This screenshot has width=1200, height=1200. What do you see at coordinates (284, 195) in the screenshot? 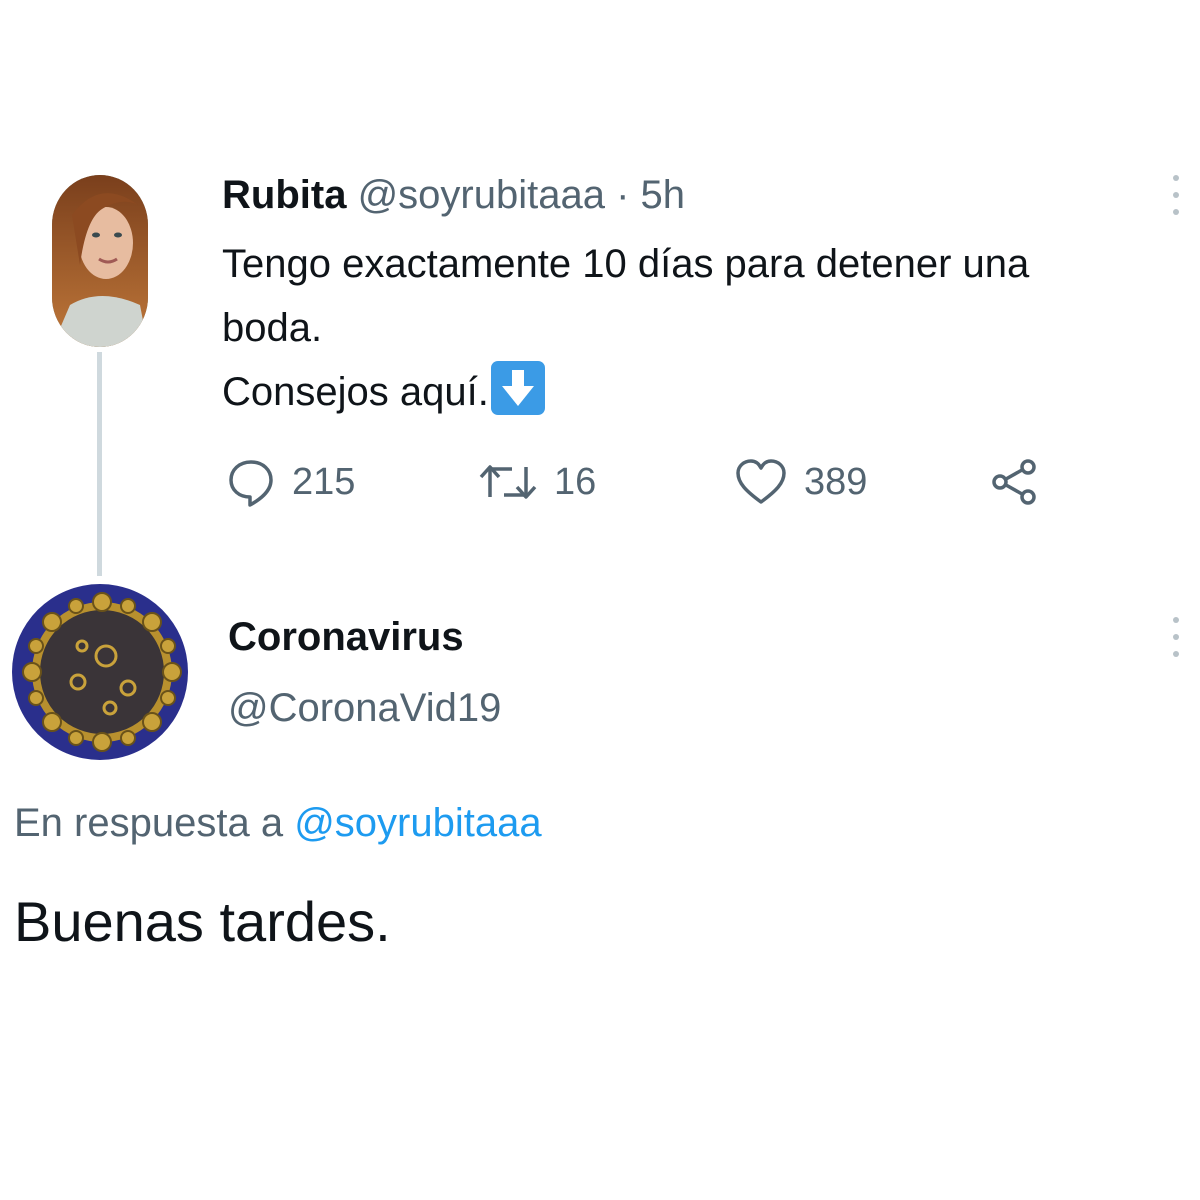
I see `author-name: Rubita` at bounding box center [284, 195].